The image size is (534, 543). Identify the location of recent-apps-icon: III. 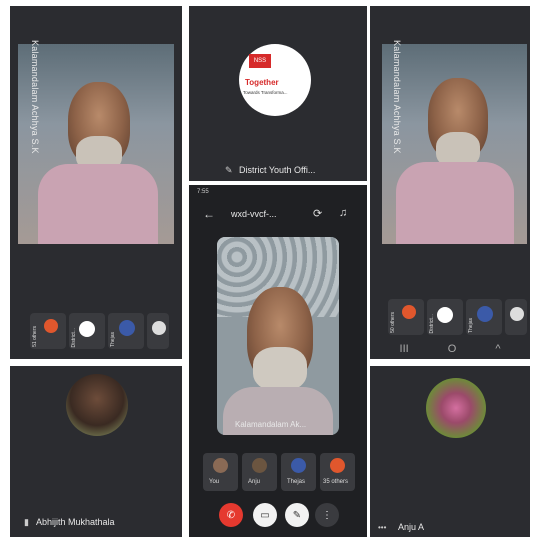
(404, 349).